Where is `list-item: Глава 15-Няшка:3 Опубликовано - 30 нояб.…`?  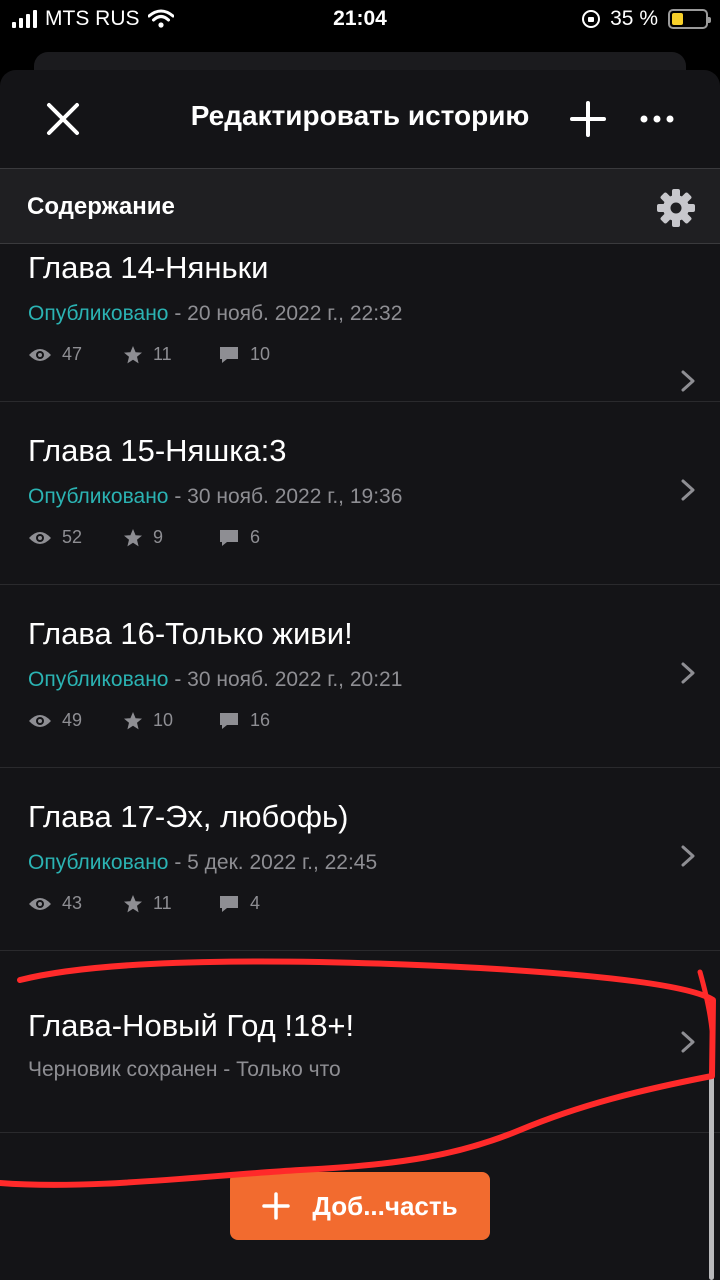
list-item: Глава 15-Няшка:3 Опубликовано - 30 нояб.… is located at coordinates (360, 493).